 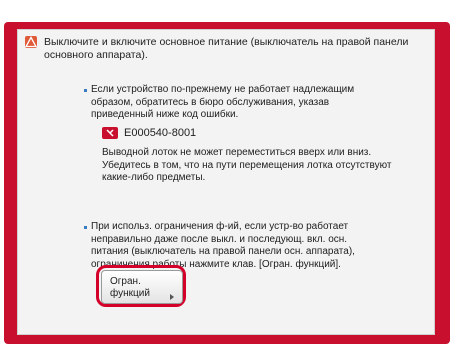 What do you see at coordinates (160, 133) in the screenshot?
I see `error-code: E000540-8001` at bounding box center [160, 133].